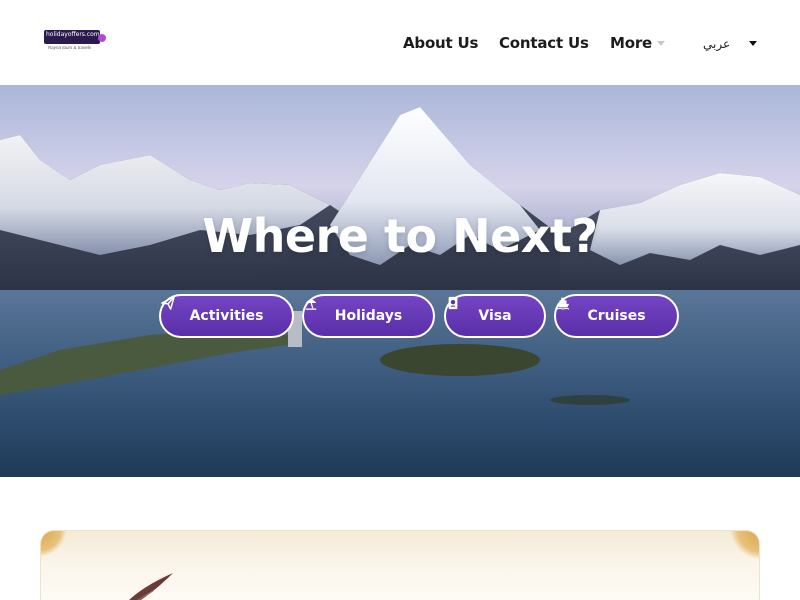 This screenshot has width=800, height=600. Describe the element at coordinates (453, 303) in the screenshot. I see `passport-icon` at that location.